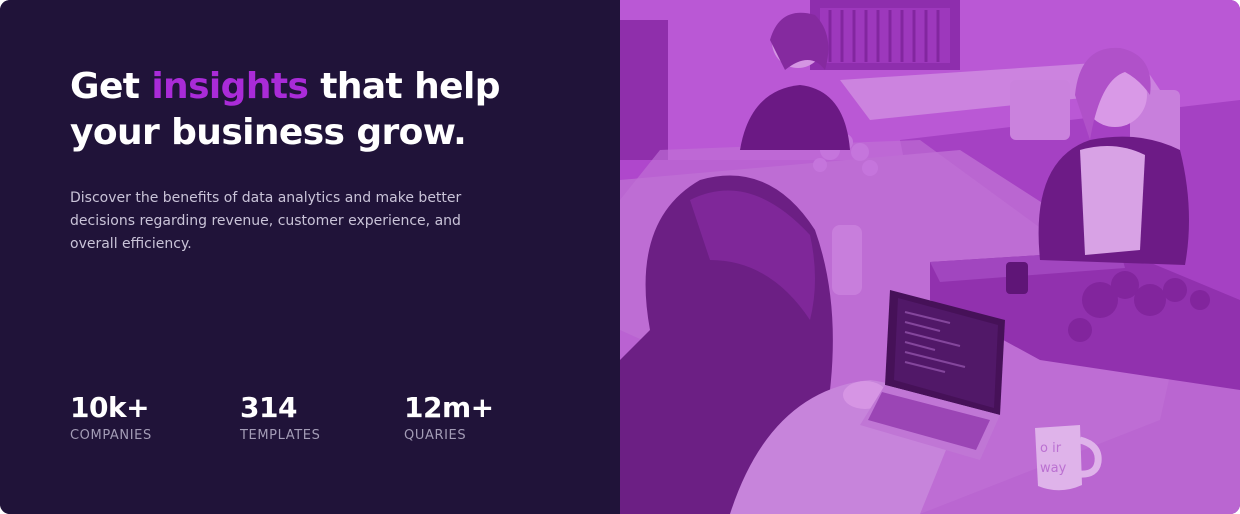 This screenshot has width=1240, height=514. I want to click on stat-value: 10k+, so click(110, 407).